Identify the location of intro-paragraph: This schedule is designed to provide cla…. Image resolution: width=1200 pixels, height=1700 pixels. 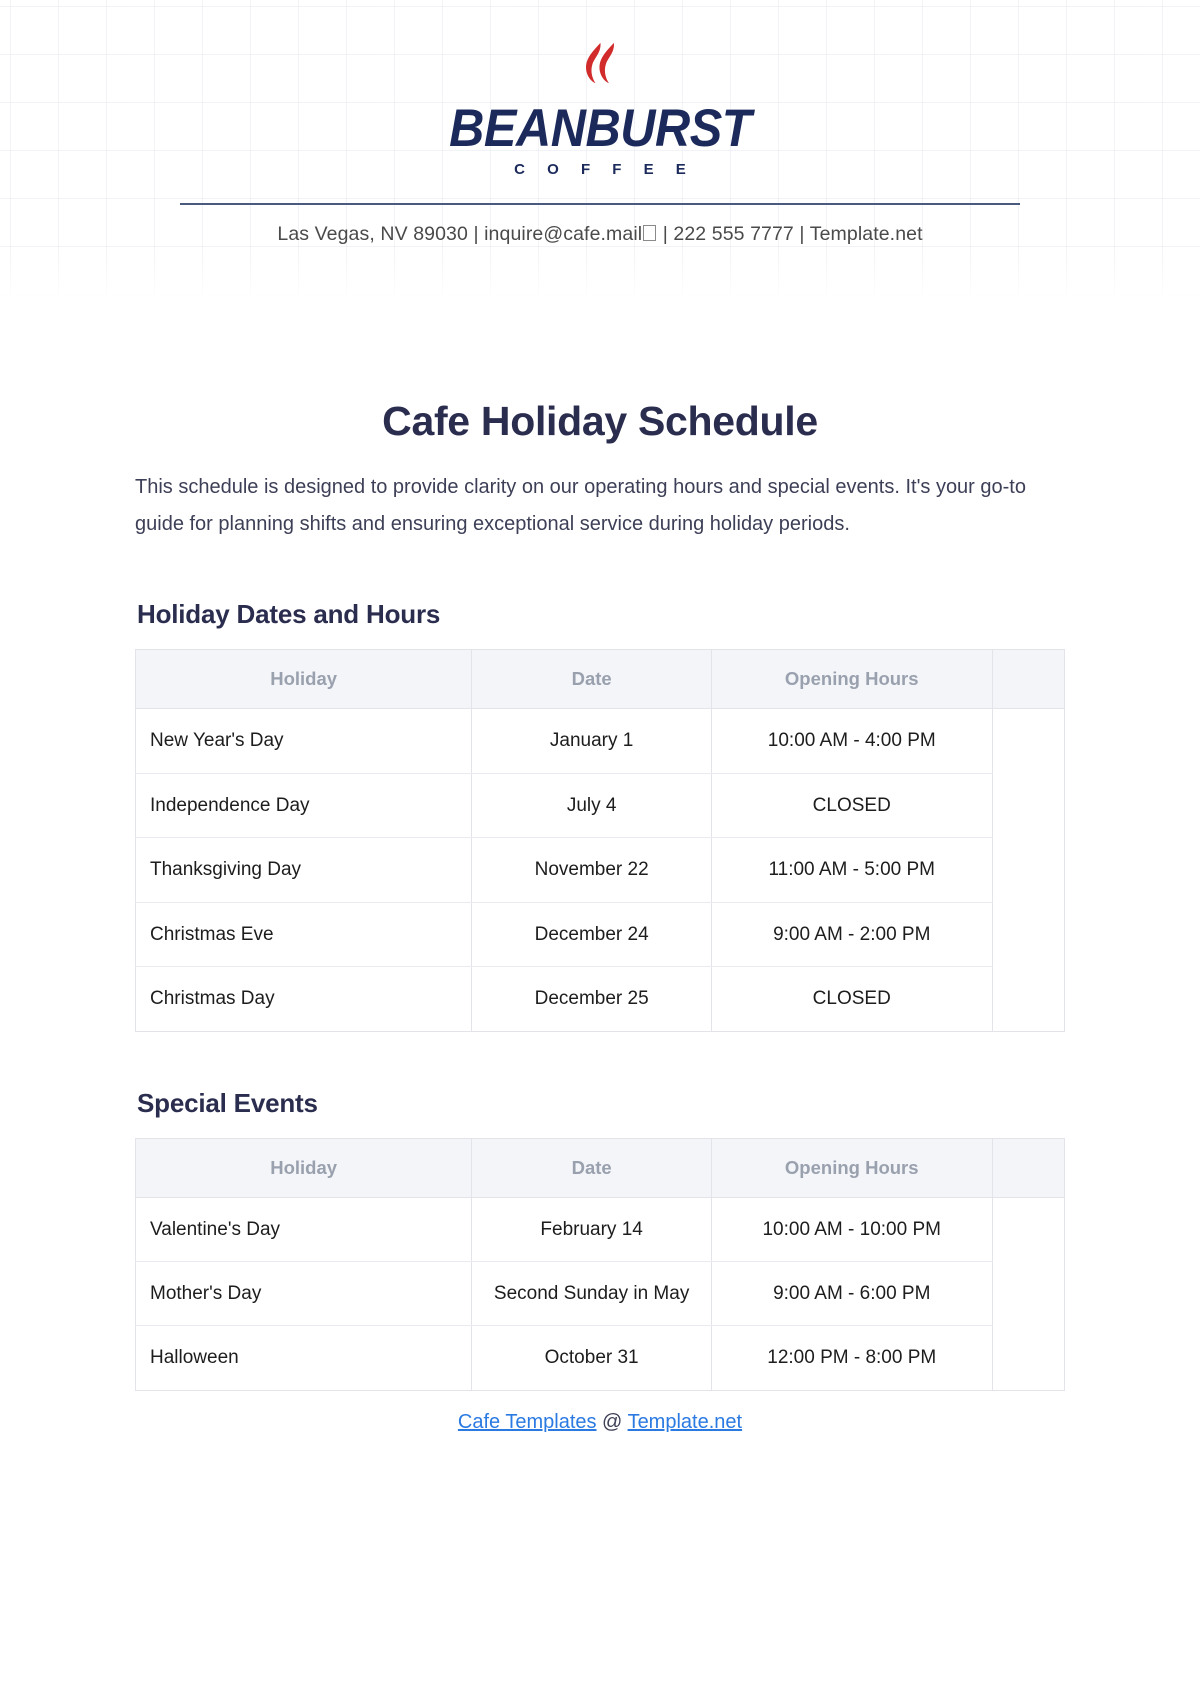
(580, 506).